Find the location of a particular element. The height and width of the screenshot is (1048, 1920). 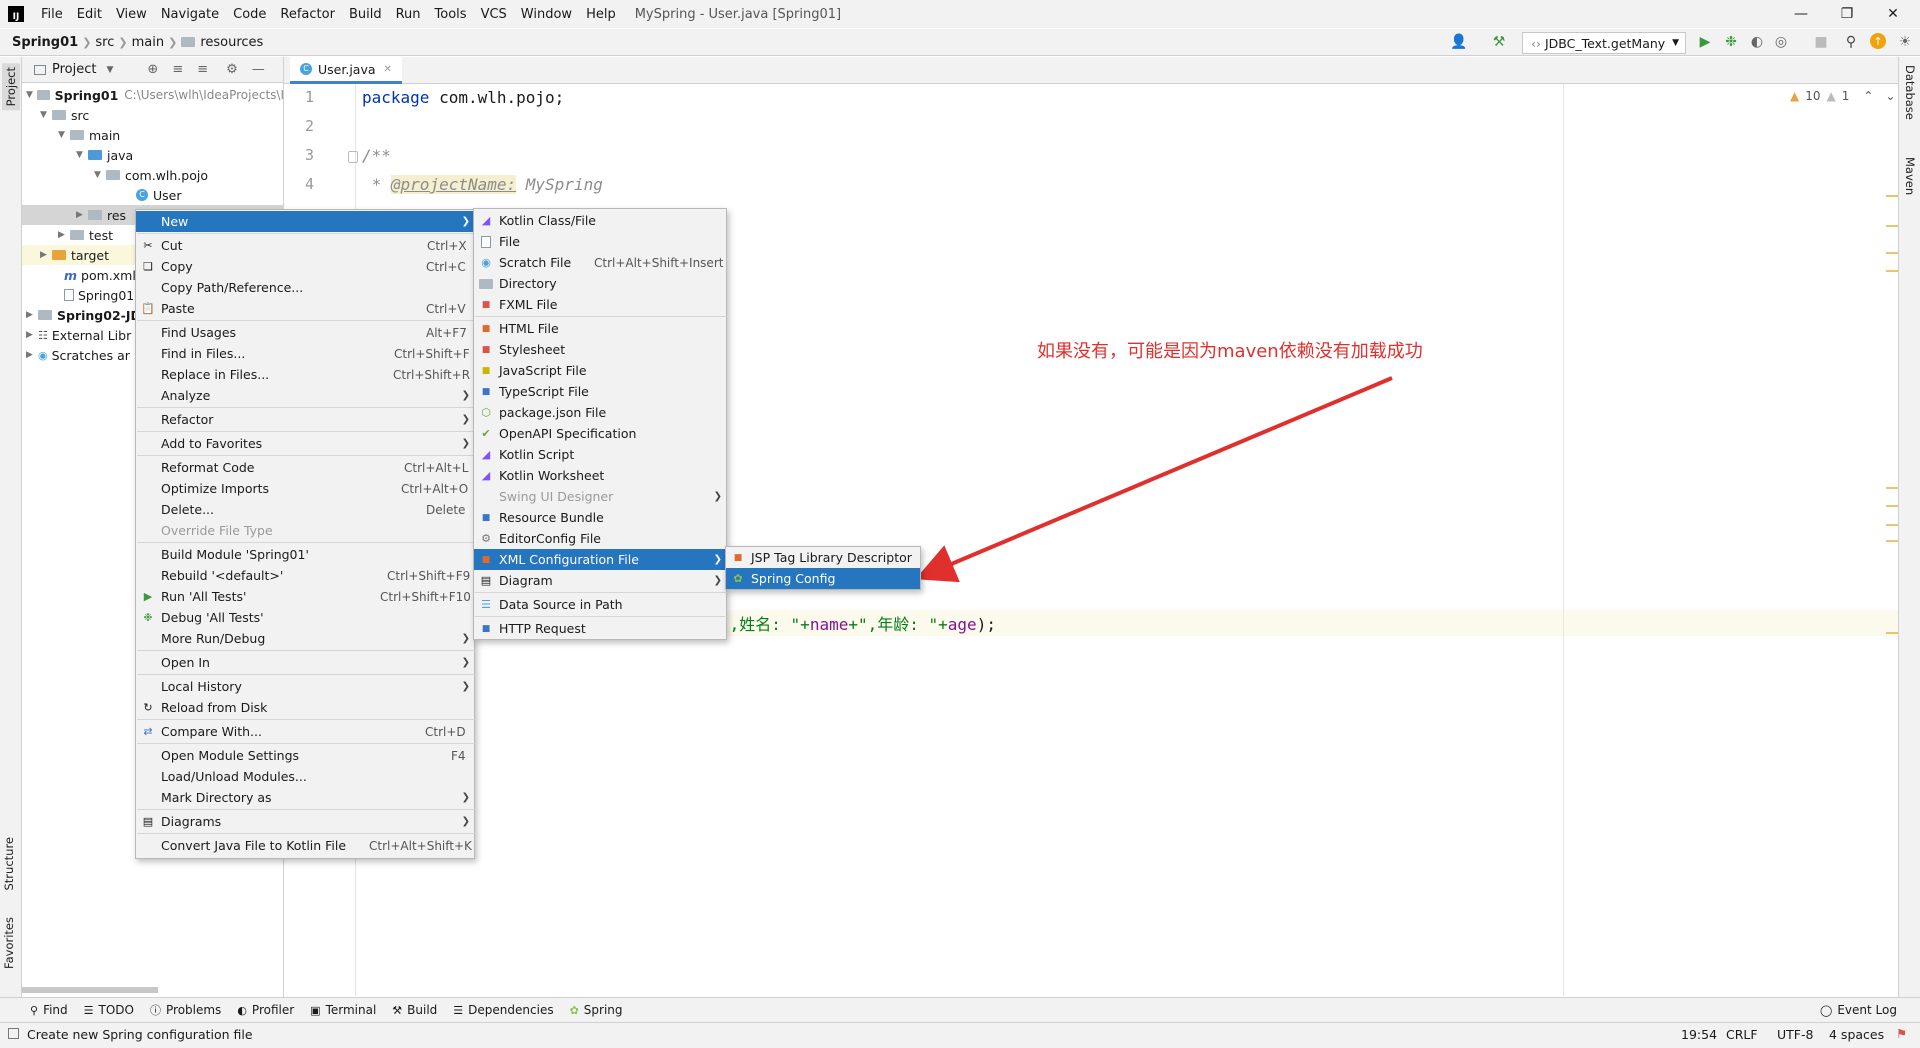

tool-terminal: ▣ Terminal is located at coordinates (343, 1010).